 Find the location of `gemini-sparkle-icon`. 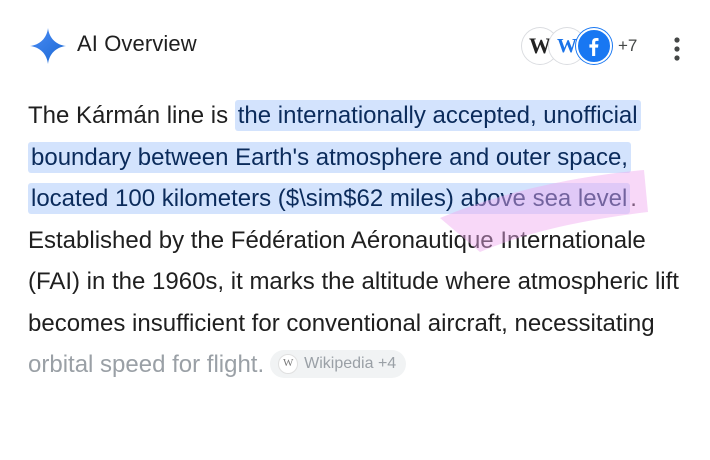

gemini-sparkle-icon is located at coordinates (48, 46).